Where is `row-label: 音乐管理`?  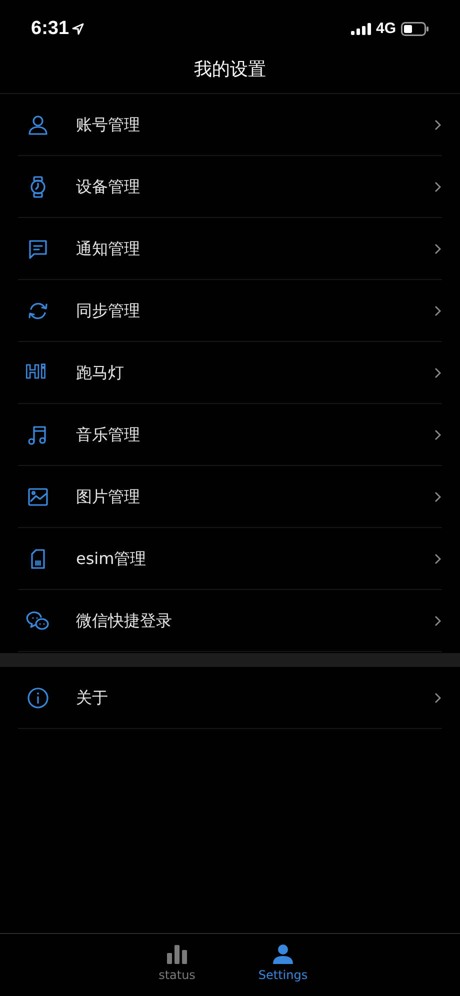
row-label: 音乐管理 is located at coordinates (108, 435).